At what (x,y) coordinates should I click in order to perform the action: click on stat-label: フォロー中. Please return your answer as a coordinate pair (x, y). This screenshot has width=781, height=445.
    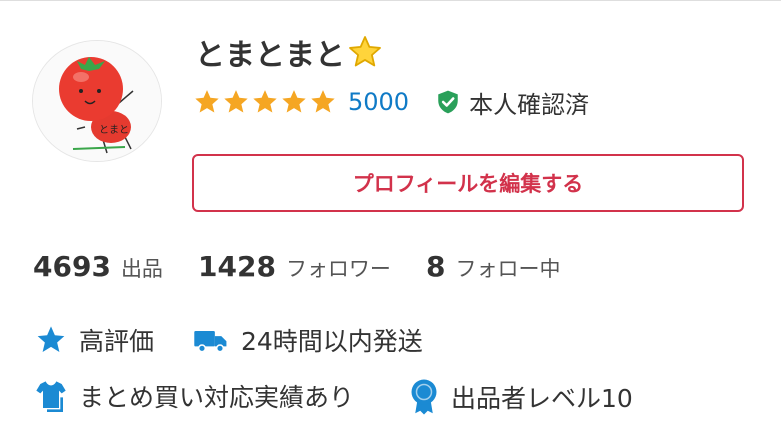
    Looking at the image, I should click on (508, 269).